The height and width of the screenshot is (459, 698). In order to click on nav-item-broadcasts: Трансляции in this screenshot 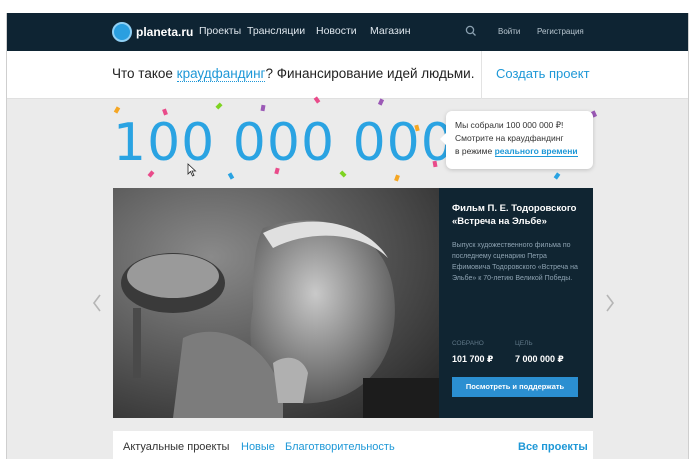, I will do `click(276, 31)`.